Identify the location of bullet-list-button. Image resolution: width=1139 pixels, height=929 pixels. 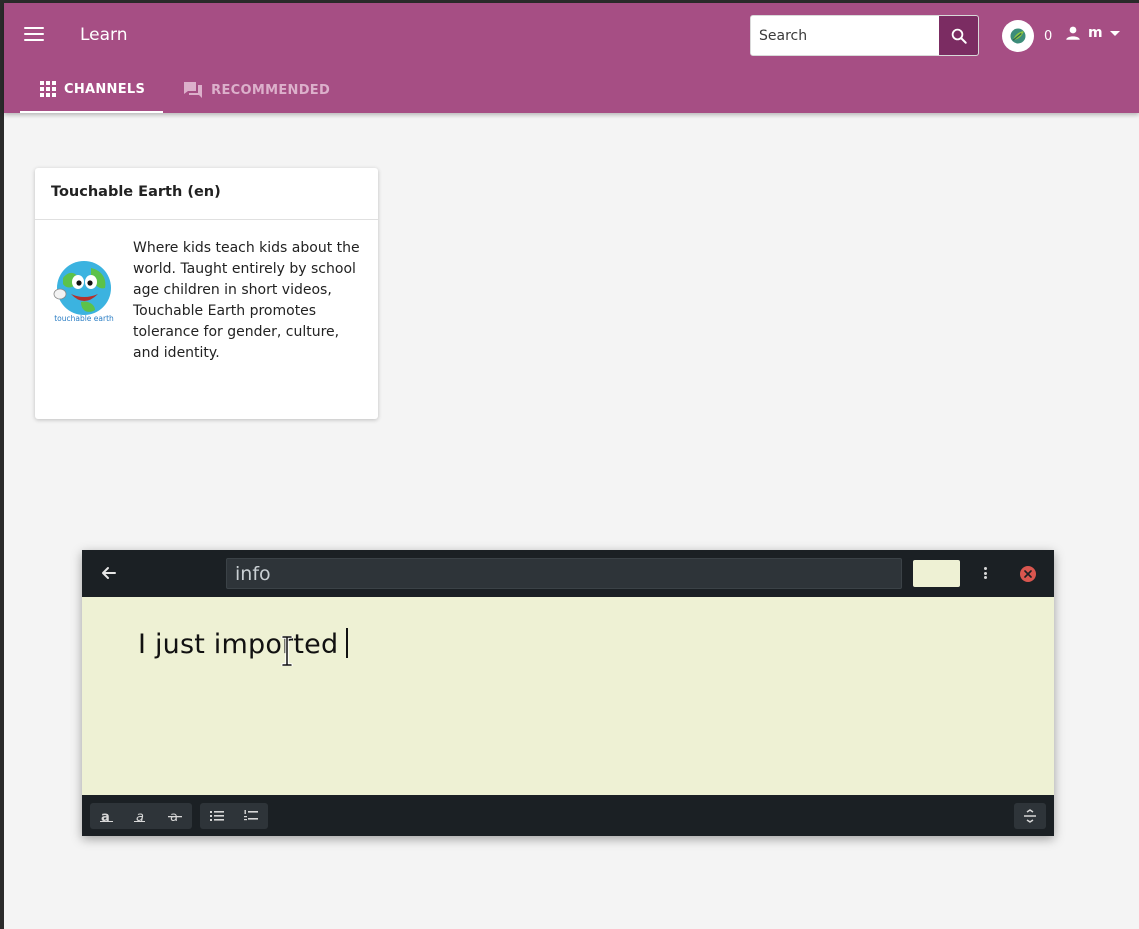
(217, 816).